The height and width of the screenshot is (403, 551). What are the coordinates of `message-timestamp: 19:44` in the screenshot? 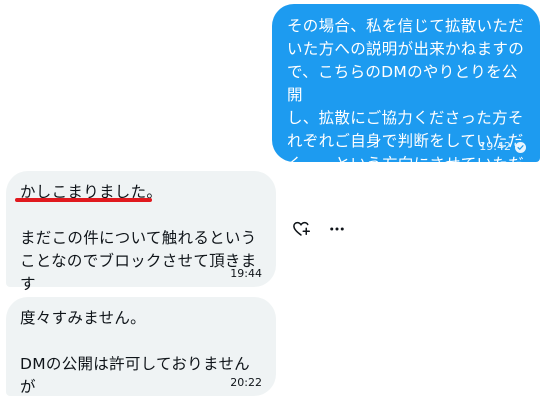 It's located at (246, 273).